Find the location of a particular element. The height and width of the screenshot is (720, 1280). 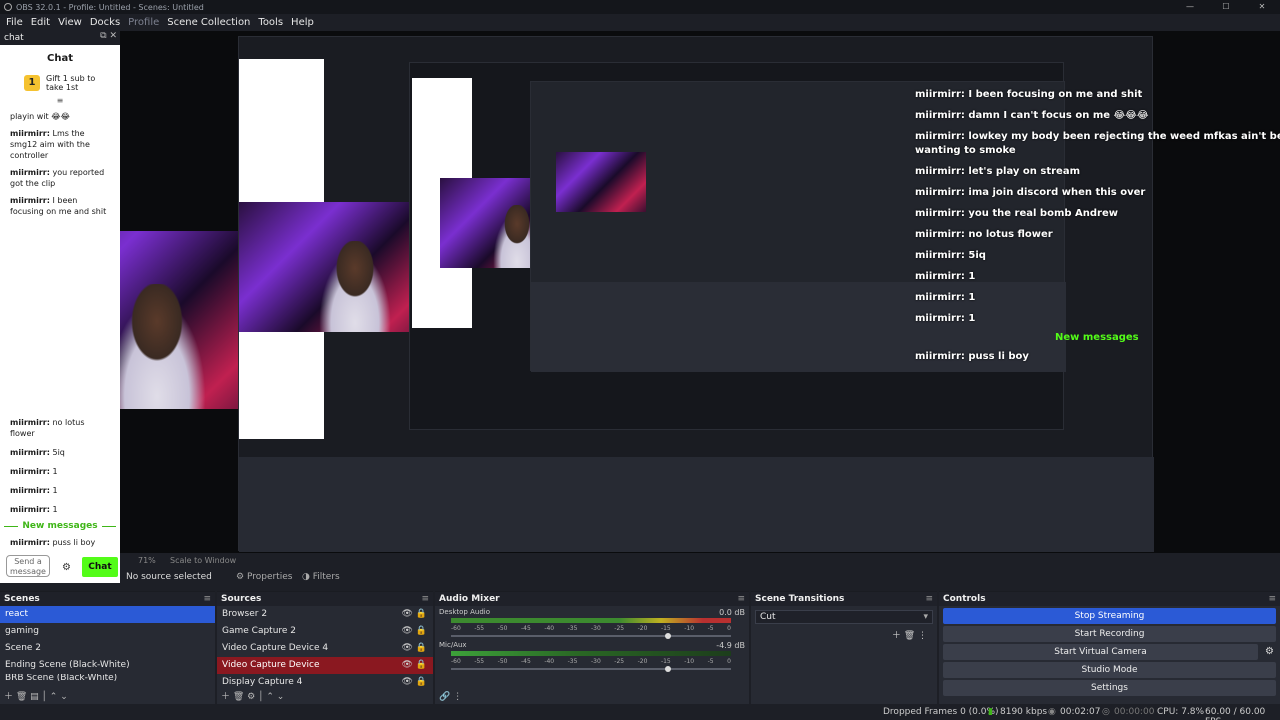

menu-file: File is located at coordinates (14, 22).